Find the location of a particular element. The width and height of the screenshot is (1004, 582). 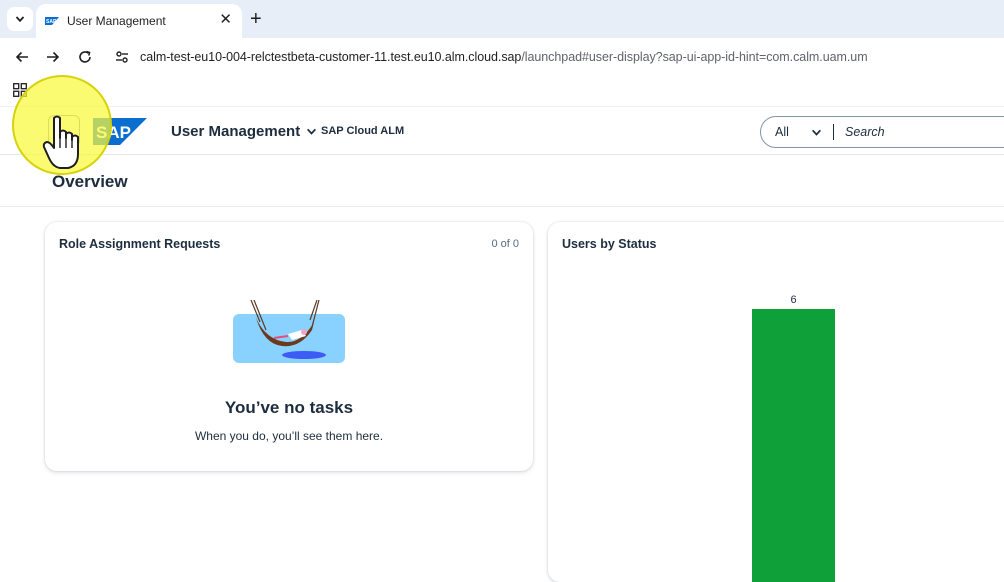

sap-logo: SAP is located at coordinates (120, 131).